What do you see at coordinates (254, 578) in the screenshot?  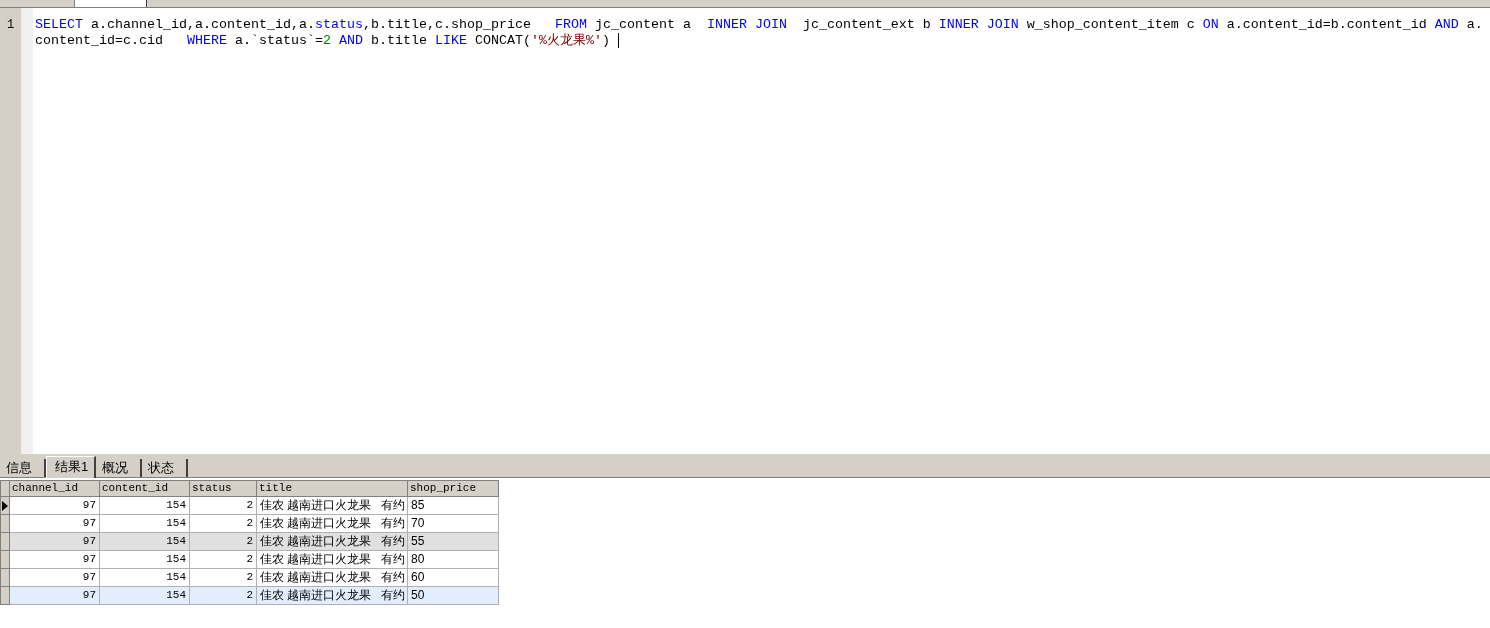 I see `table-row: 97 154 2 佳农 越南进口火龙果 有约 60` at bounding box center [254, 578].